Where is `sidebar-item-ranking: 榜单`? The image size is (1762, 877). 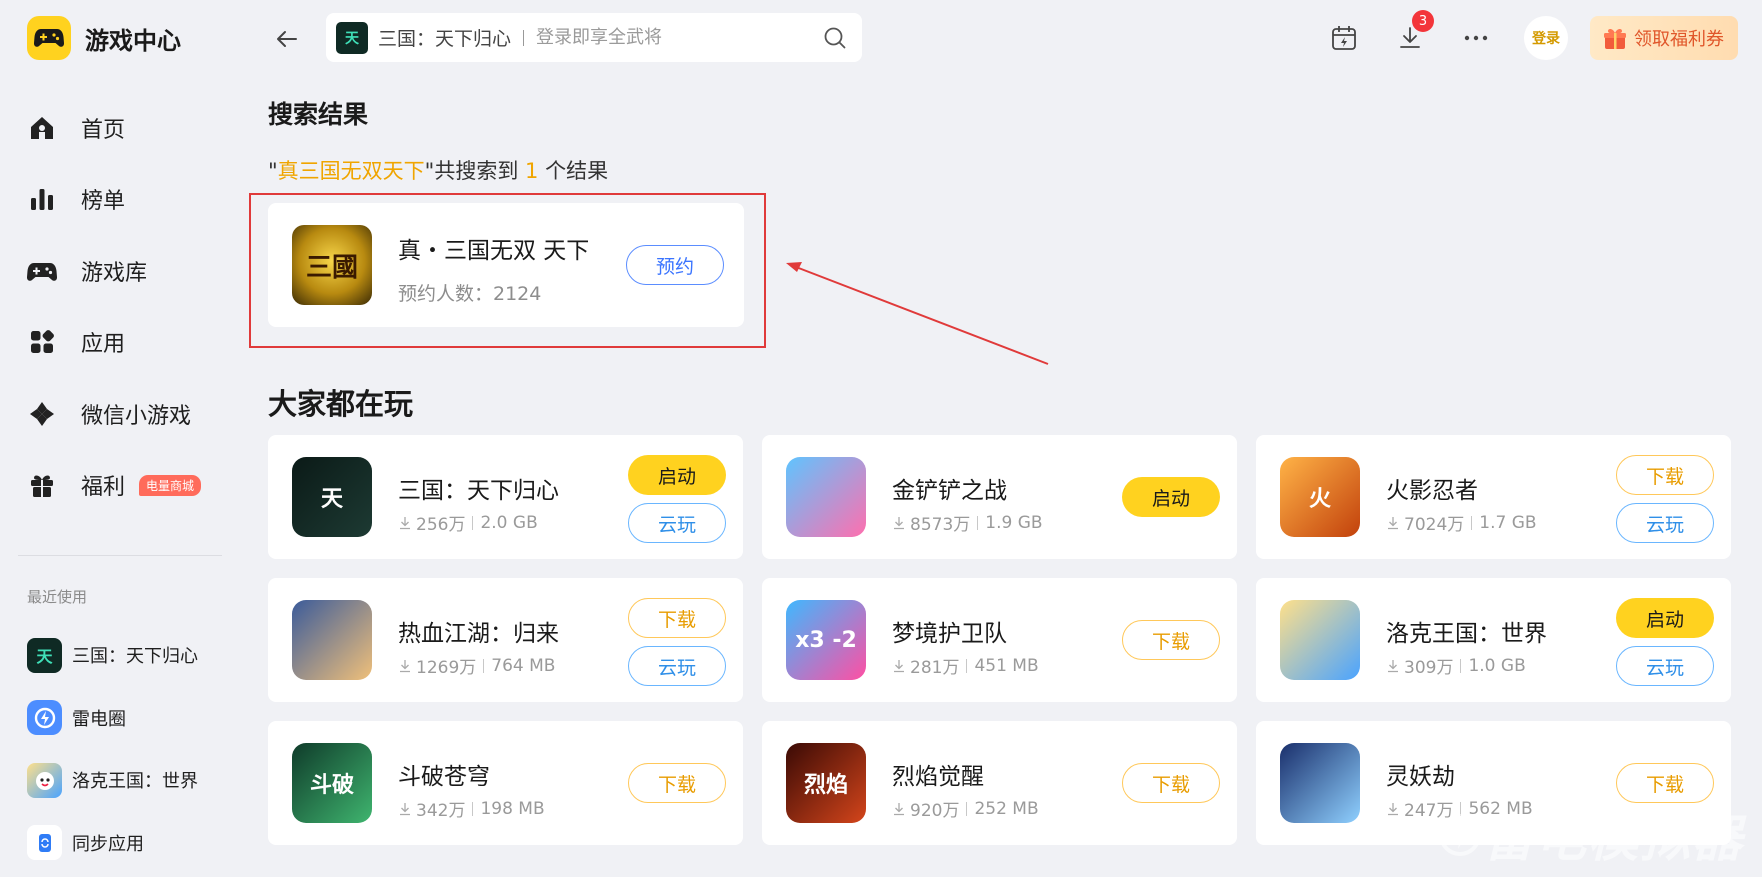 sidebar-item-ranking: 榜单 is located at coordinates (114, 200).